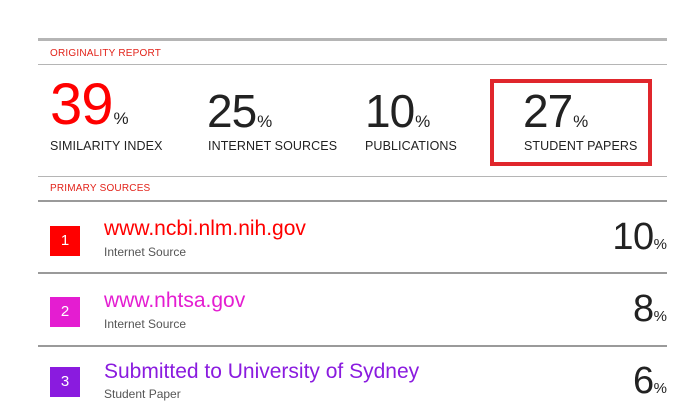  I want to click on publications-unit: %, so click(423, 121).